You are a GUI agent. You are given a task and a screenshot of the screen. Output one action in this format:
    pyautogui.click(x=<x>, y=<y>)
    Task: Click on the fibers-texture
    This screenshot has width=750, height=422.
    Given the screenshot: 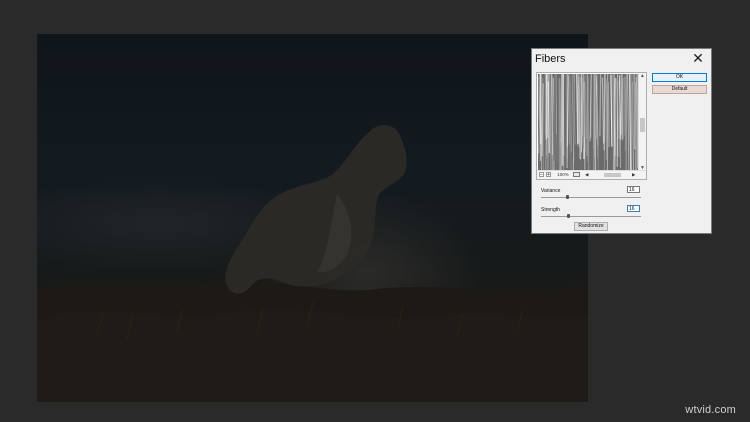 What is the action you would take?
    pyautogui.click(x=588, y=122)
    